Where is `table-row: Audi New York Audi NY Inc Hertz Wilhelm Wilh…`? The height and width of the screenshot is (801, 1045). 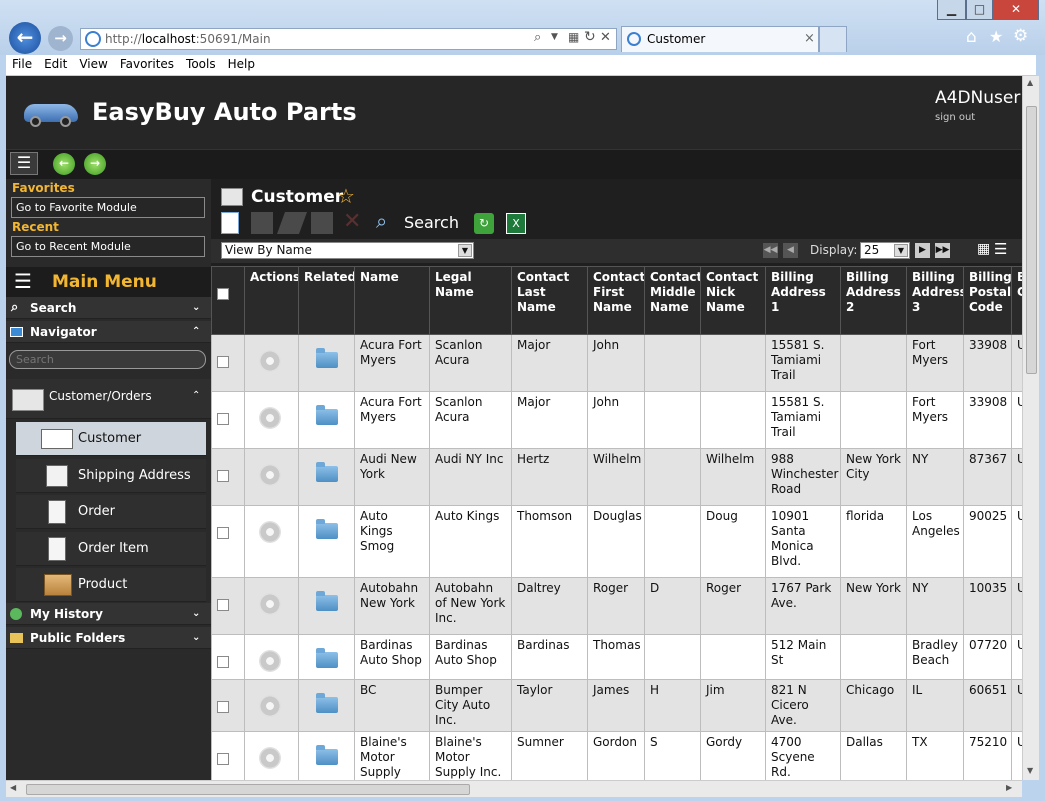 table-row: Audi New York Audi NY Inc Hertz Wilhelm Wilh… is located at coordinates (616, 477).